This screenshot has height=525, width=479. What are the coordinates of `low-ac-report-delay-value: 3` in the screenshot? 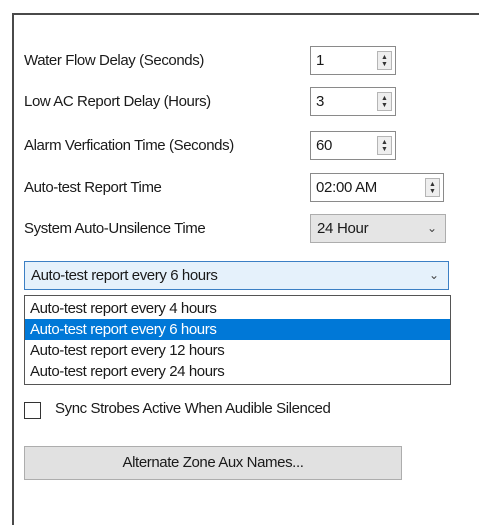 It's located at (320, 101).